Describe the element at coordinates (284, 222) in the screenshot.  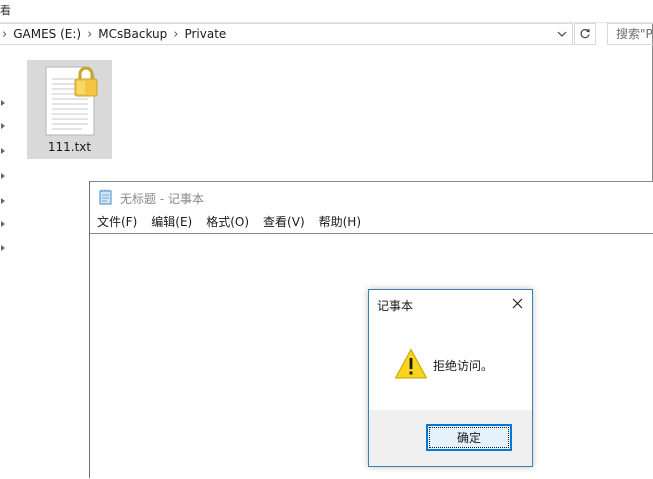
I see `menu-view: 查看(V)` at that location.